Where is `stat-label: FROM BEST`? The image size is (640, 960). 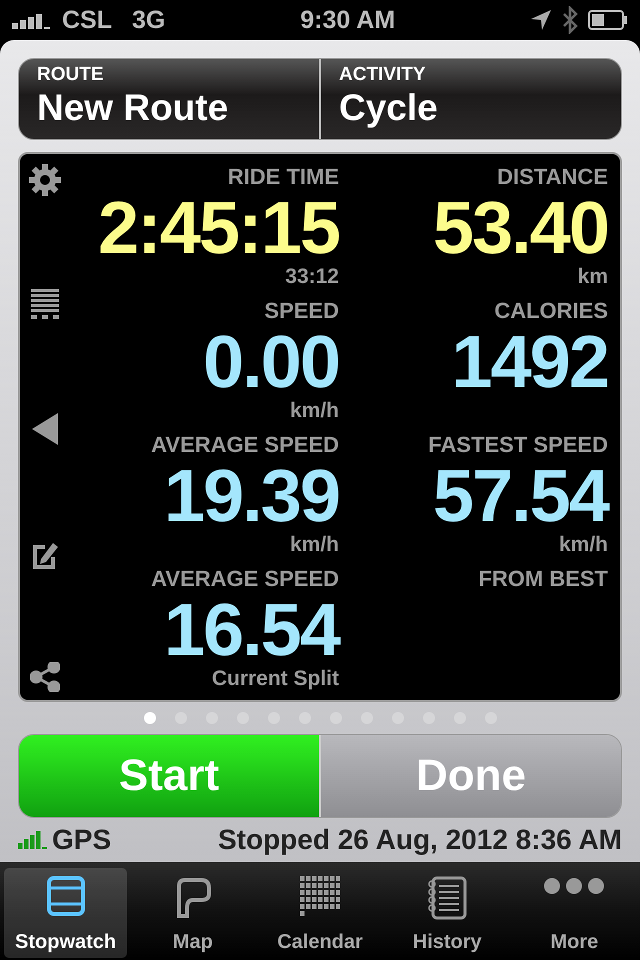 stat-label: FROM BEST is located at coordinates (543, 579).